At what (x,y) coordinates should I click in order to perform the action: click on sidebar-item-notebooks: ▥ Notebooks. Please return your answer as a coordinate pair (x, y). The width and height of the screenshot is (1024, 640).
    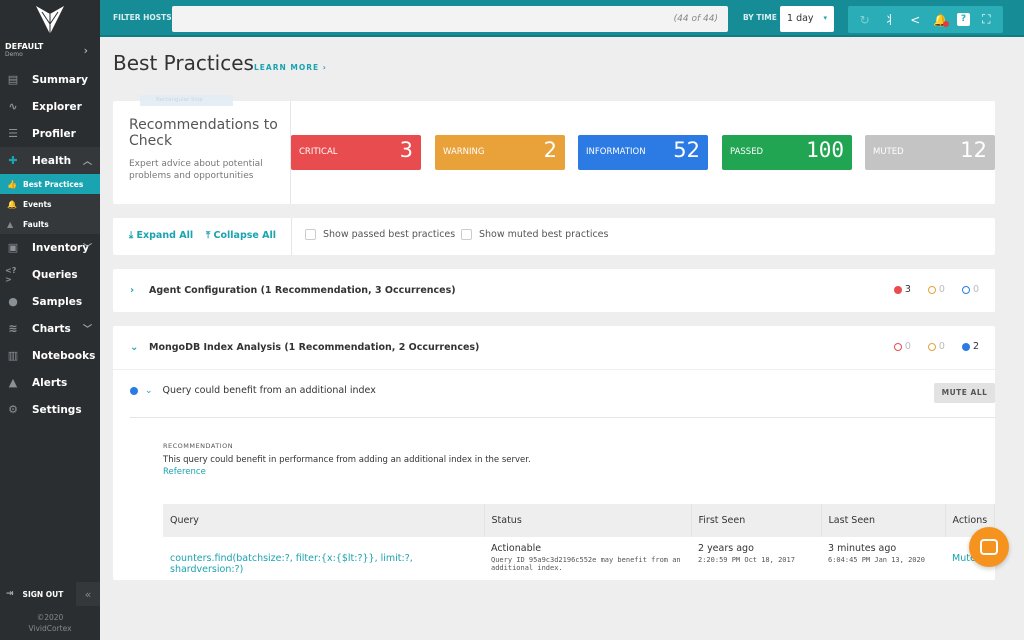
    Looking at the image, I should click on (50, 355).